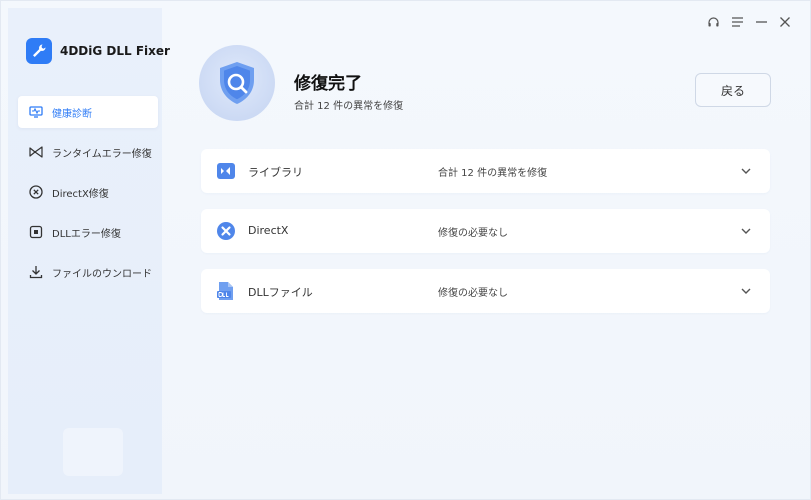 The image size is (811, 500). I want to click on result-status: 合計 12 件の異常を修復, so click(493, 173).